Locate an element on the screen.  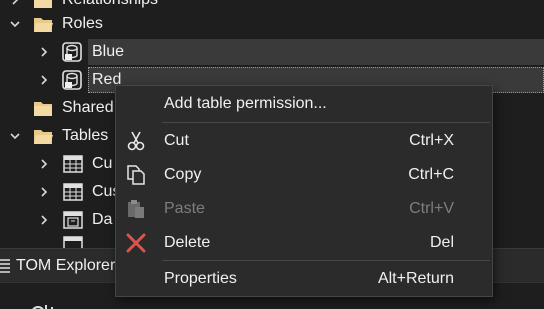
menu-item-label: Cut is located at coordinates (176, 140).